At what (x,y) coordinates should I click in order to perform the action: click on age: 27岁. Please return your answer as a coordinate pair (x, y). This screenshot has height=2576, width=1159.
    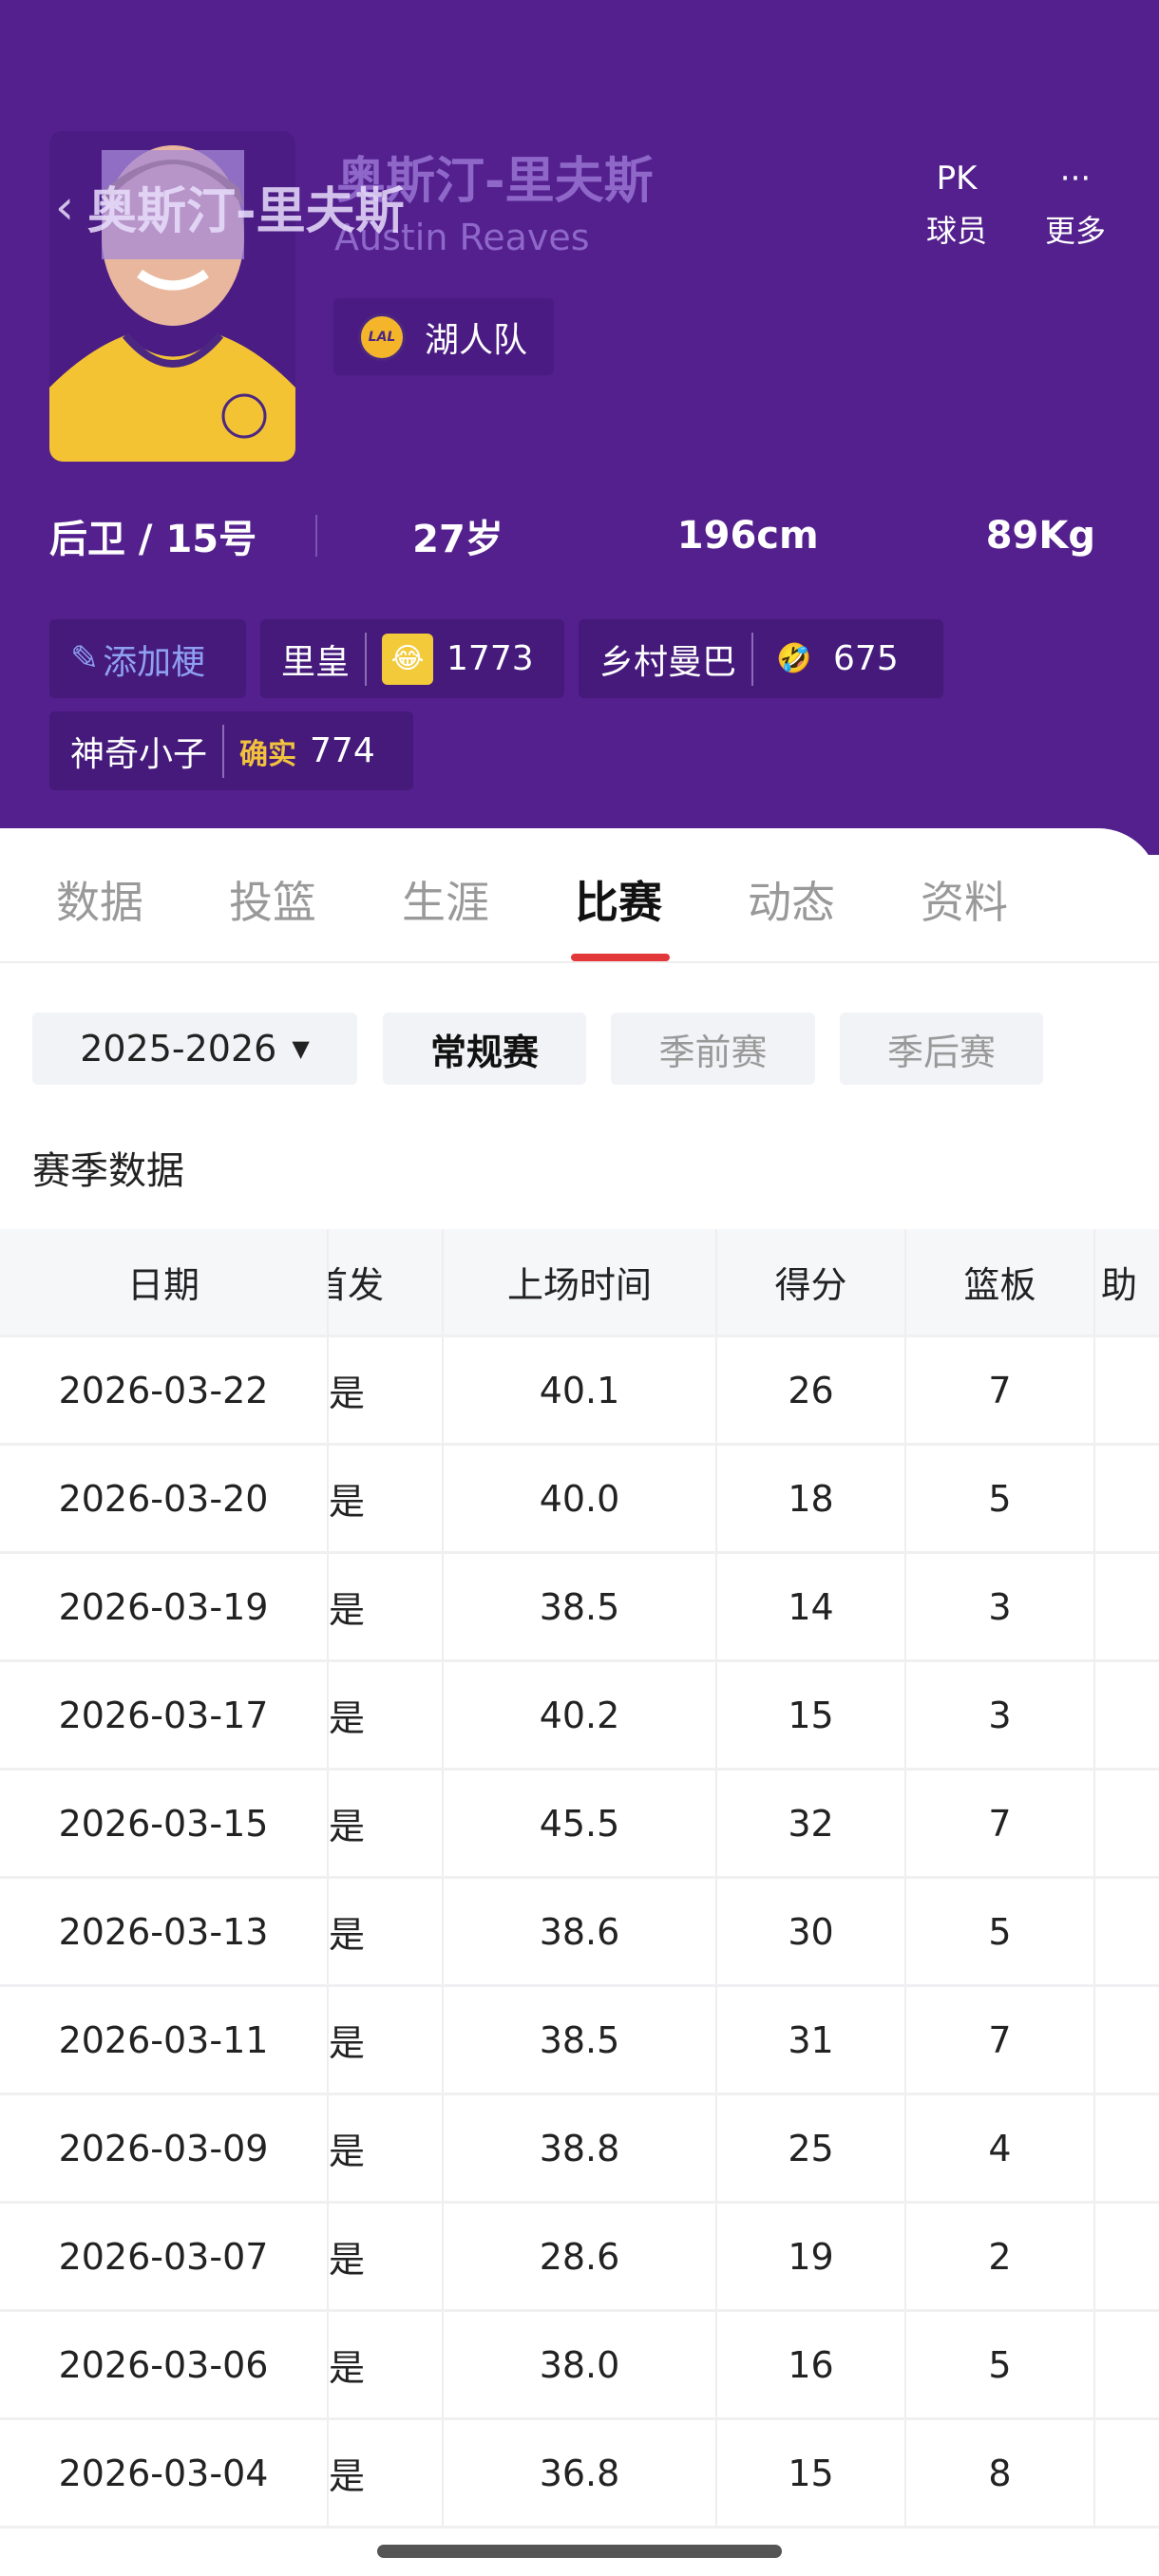
    Looking at the image, I should click on (458, 539).